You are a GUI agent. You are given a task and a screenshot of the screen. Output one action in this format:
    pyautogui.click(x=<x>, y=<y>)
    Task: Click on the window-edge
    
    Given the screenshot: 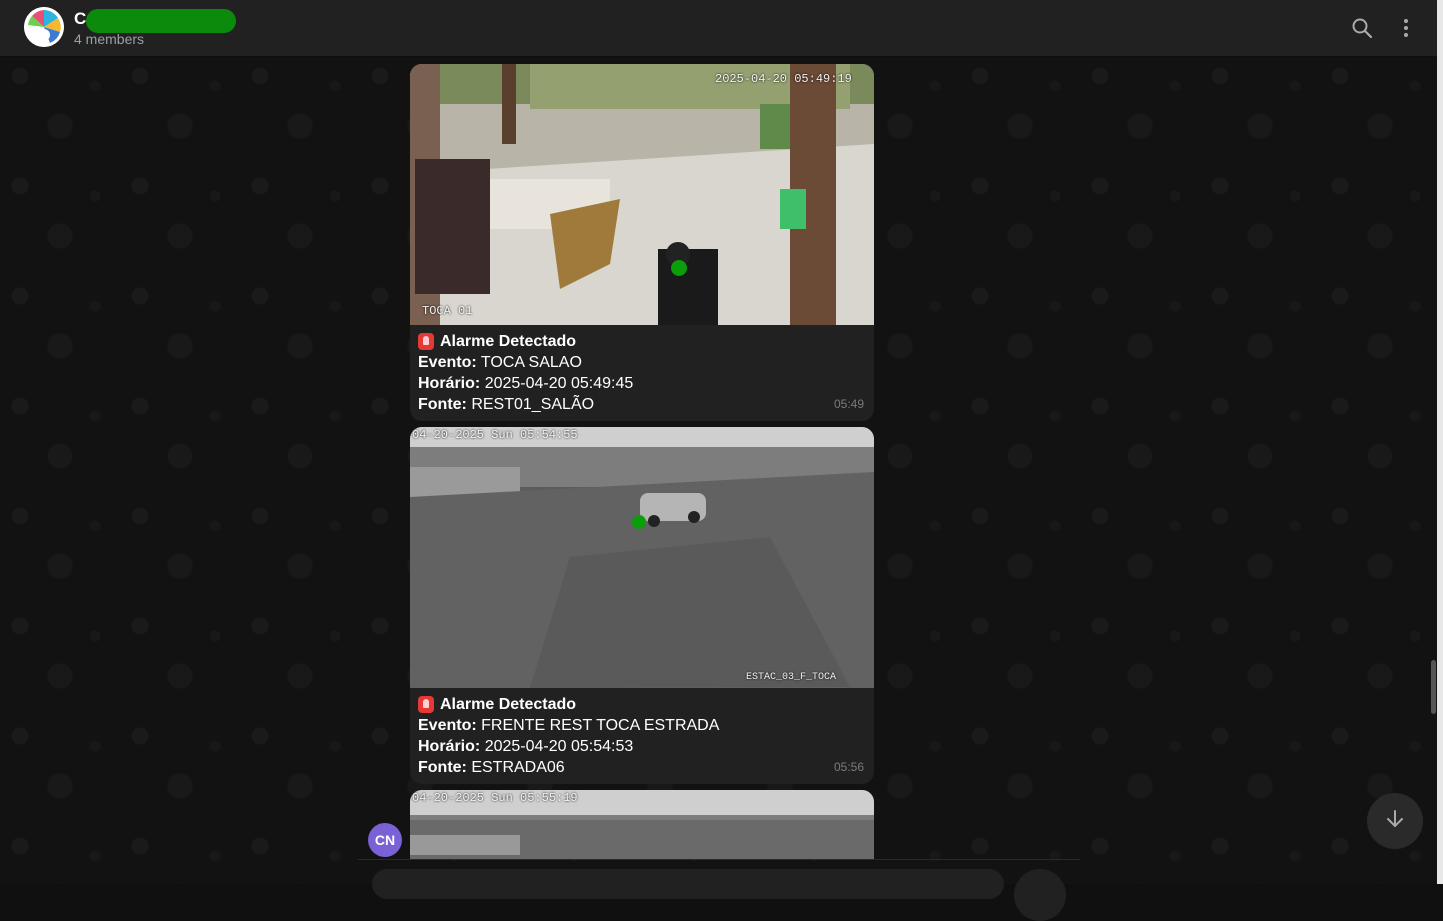 What is the action you would take?
    pyautogui.click(x=1440, y=442)
    